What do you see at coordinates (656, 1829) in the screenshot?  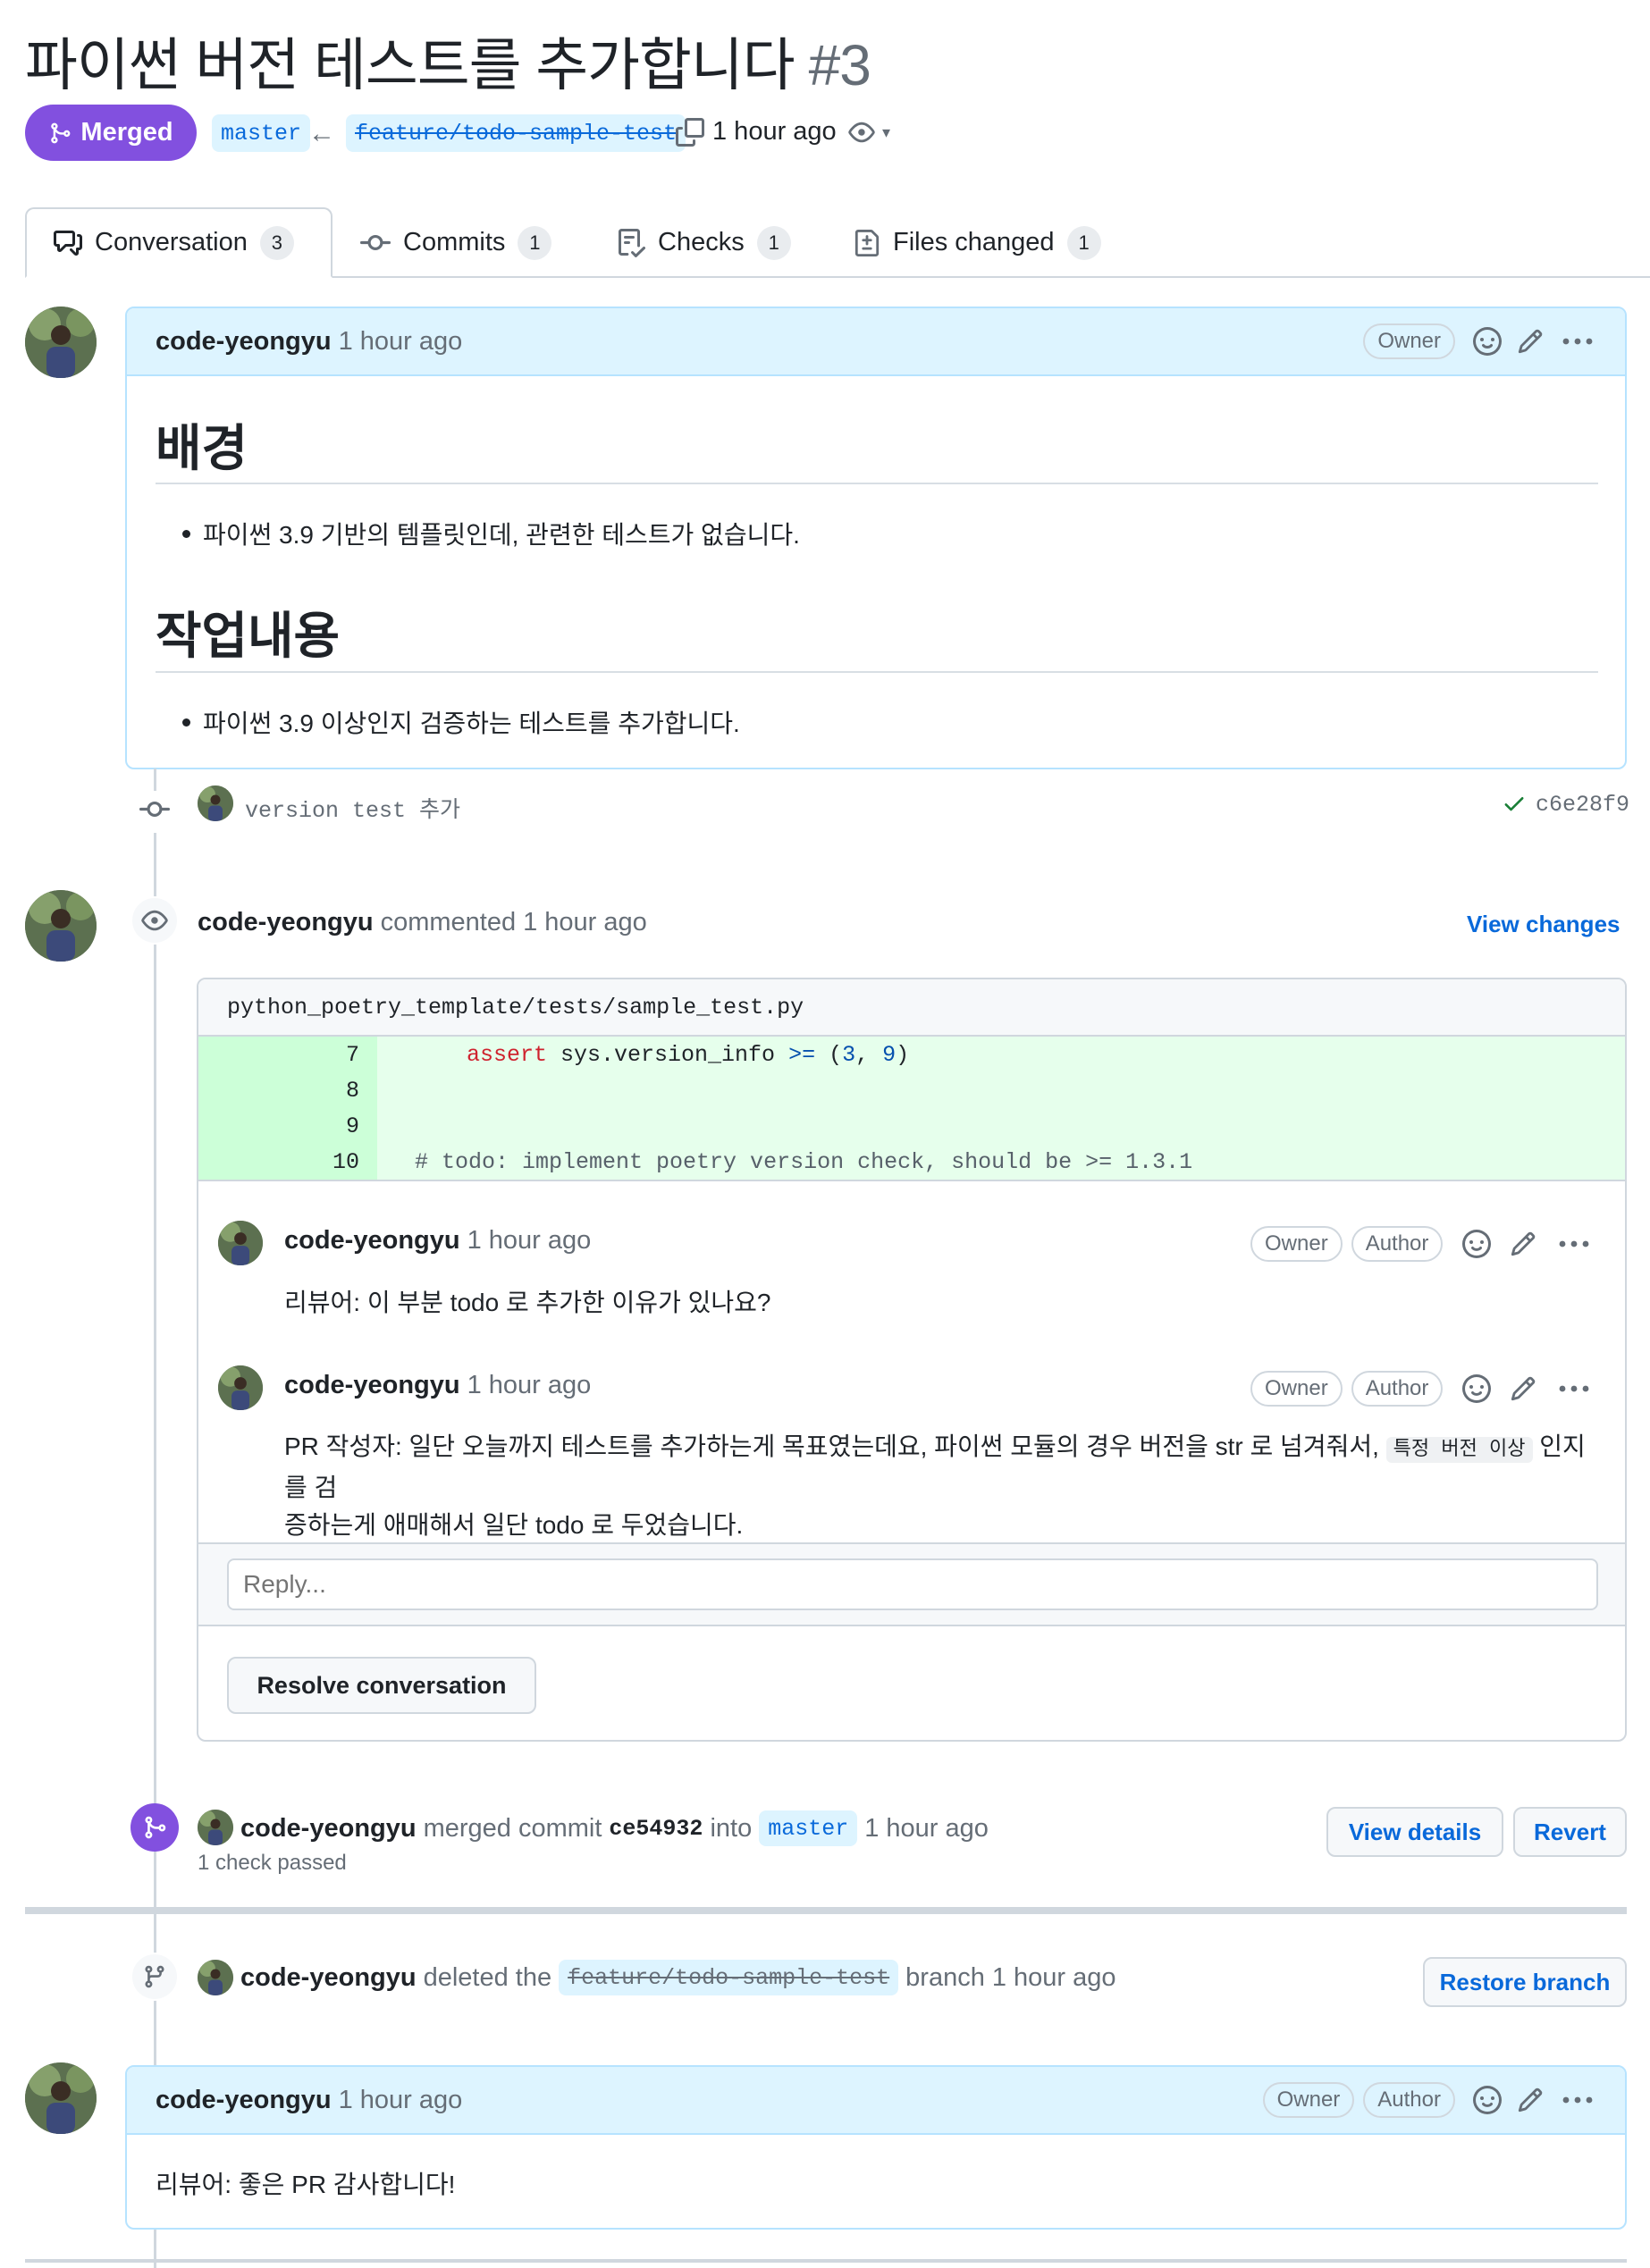 I see `merge-commit-sha: ce54932` at bounding box center [656, 1829].